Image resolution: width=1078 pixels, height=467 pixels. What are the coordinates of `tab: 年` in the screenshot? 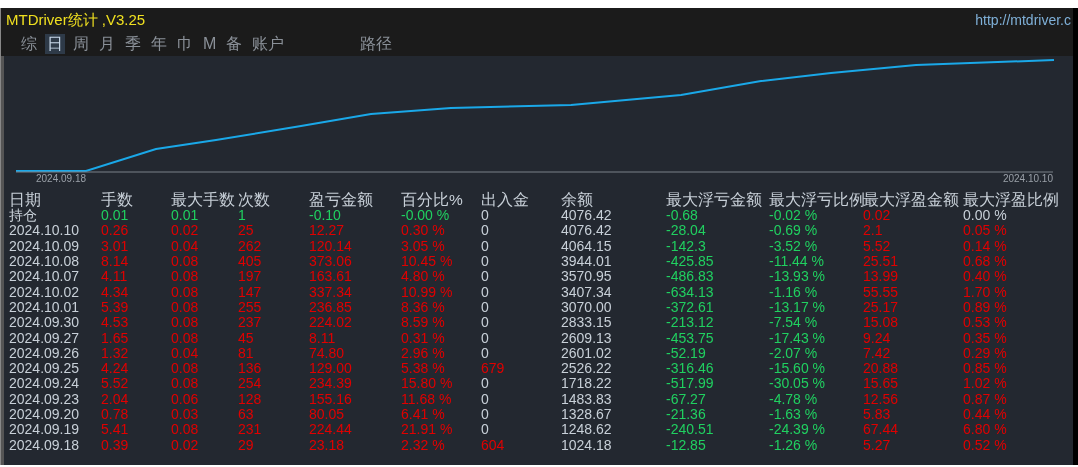 It's located at (159, 44).